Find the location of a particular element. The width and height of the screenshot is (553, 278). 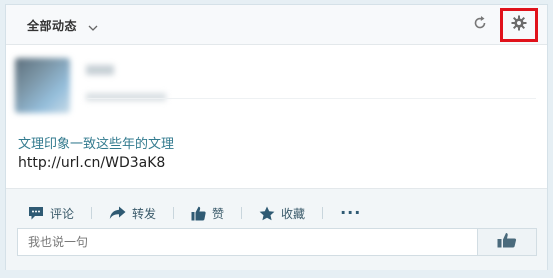

more-button: ··· is located at coordinates (350, 213).